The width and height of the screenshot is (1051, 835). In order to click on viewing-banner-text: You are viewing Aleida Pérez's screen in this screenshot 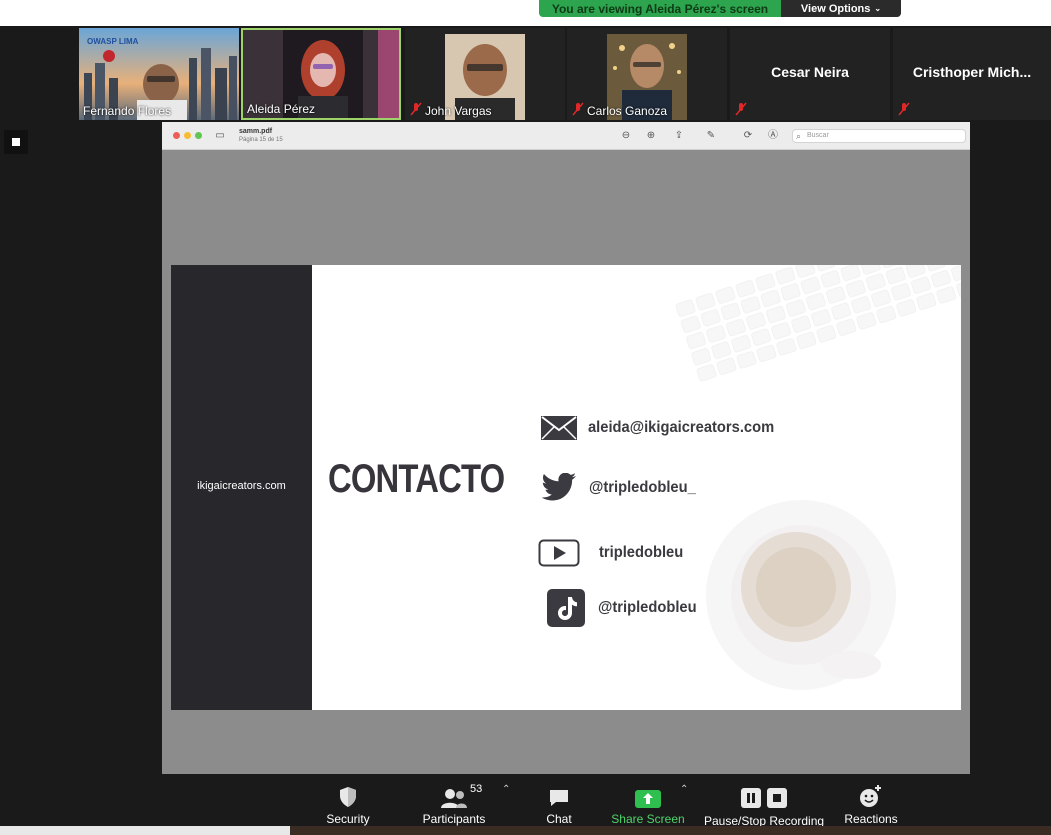, I will do `click(660, 8)`.